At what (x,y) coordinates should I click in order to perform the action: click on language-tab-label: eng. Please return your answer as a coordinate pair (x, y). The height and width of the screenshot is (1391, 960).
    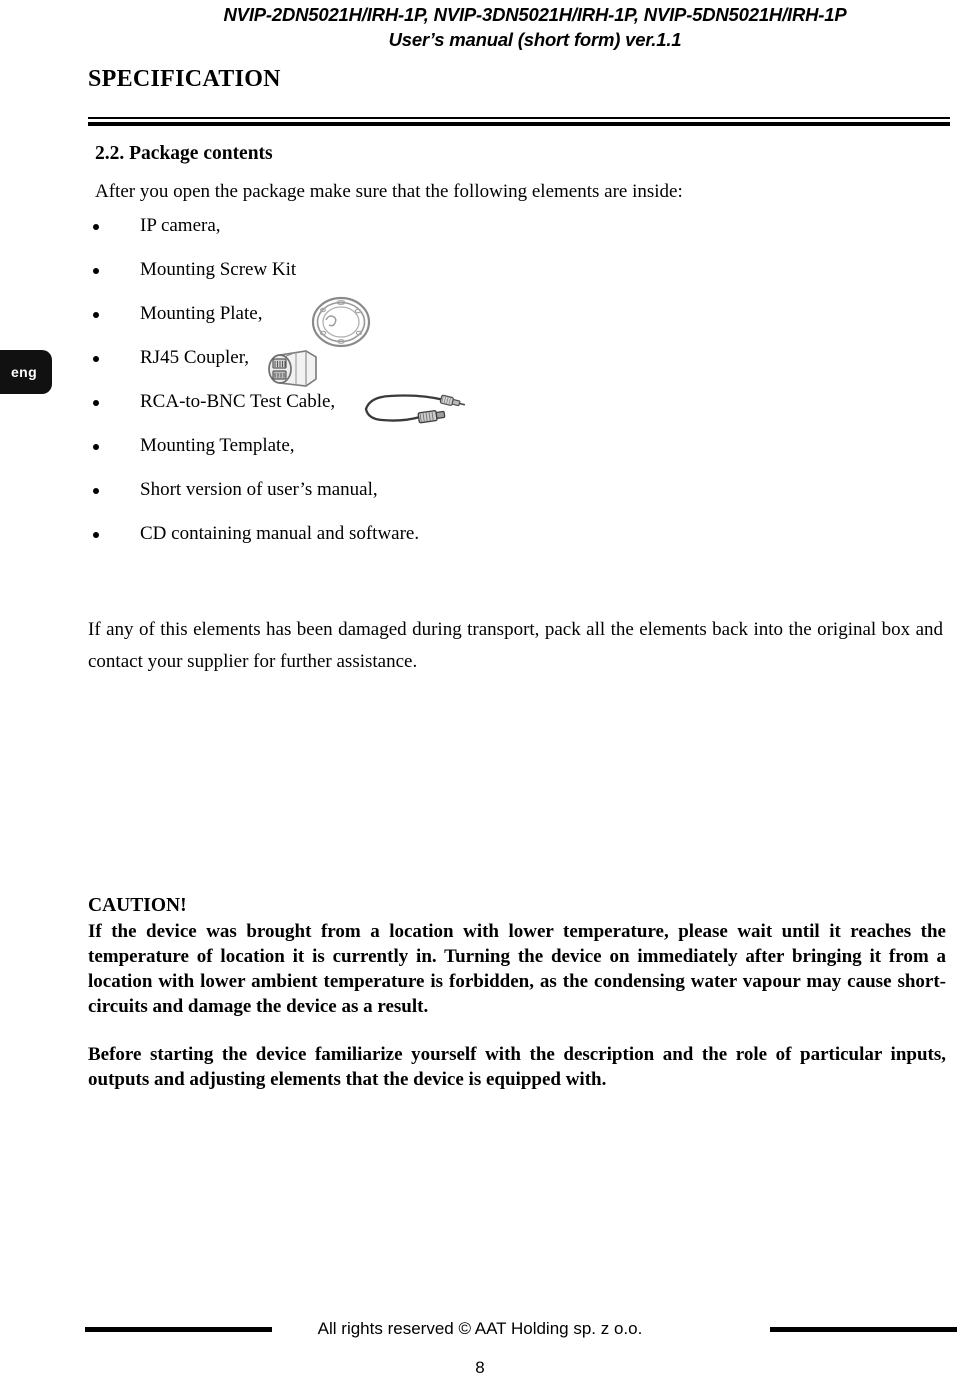
    Looking at the image, I should click on (24, 372).